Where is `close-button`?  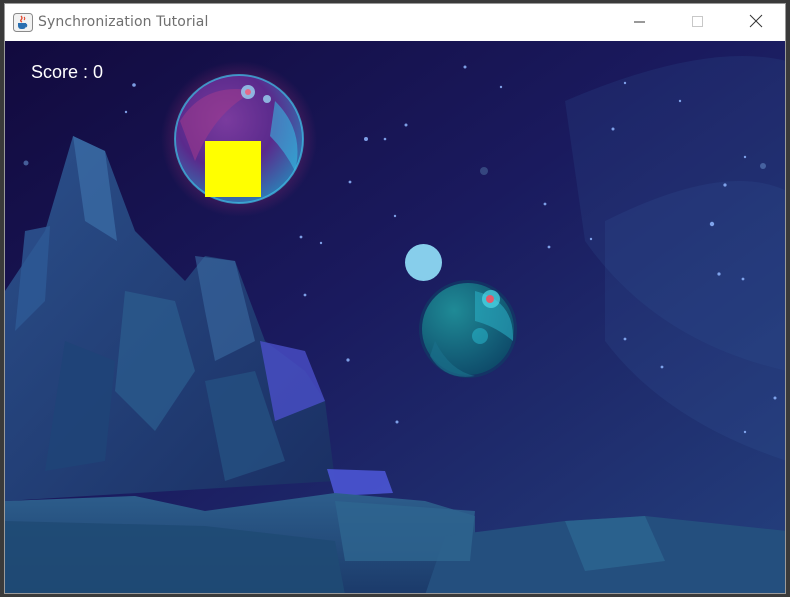 close-button is located at coordinates (756, 22).